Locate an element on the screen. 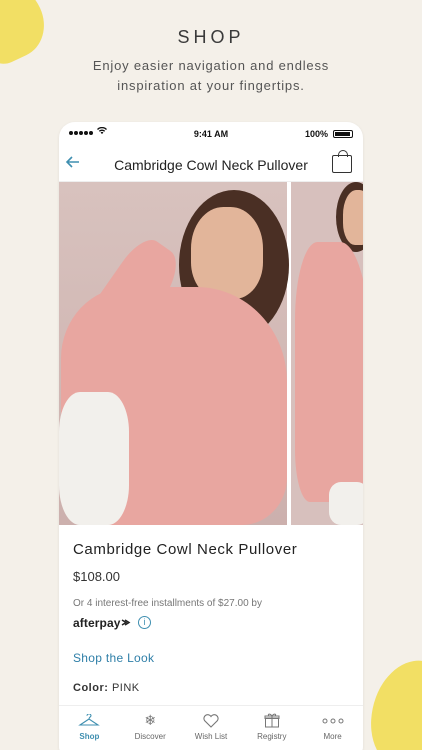 Image resolution: width=422 pixels, height=750 pixels. snowflake-icon: ❄ is located at coordinates (150, 720).